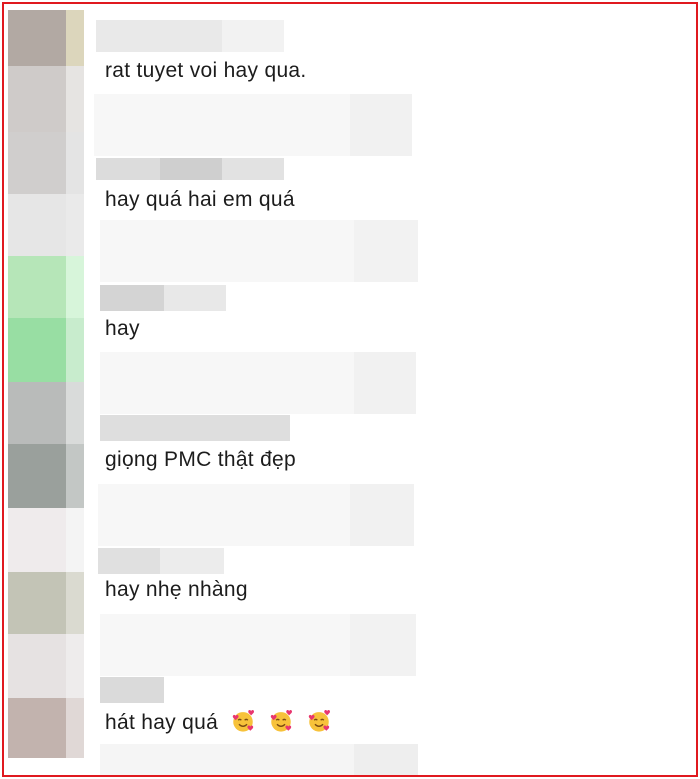 Image resolution: width=700 pixels, height=779 pixels. Describe the element at coordinates (200, 199) in the screenshot. I see `comment-text: hay quá hai em quá` at that location.